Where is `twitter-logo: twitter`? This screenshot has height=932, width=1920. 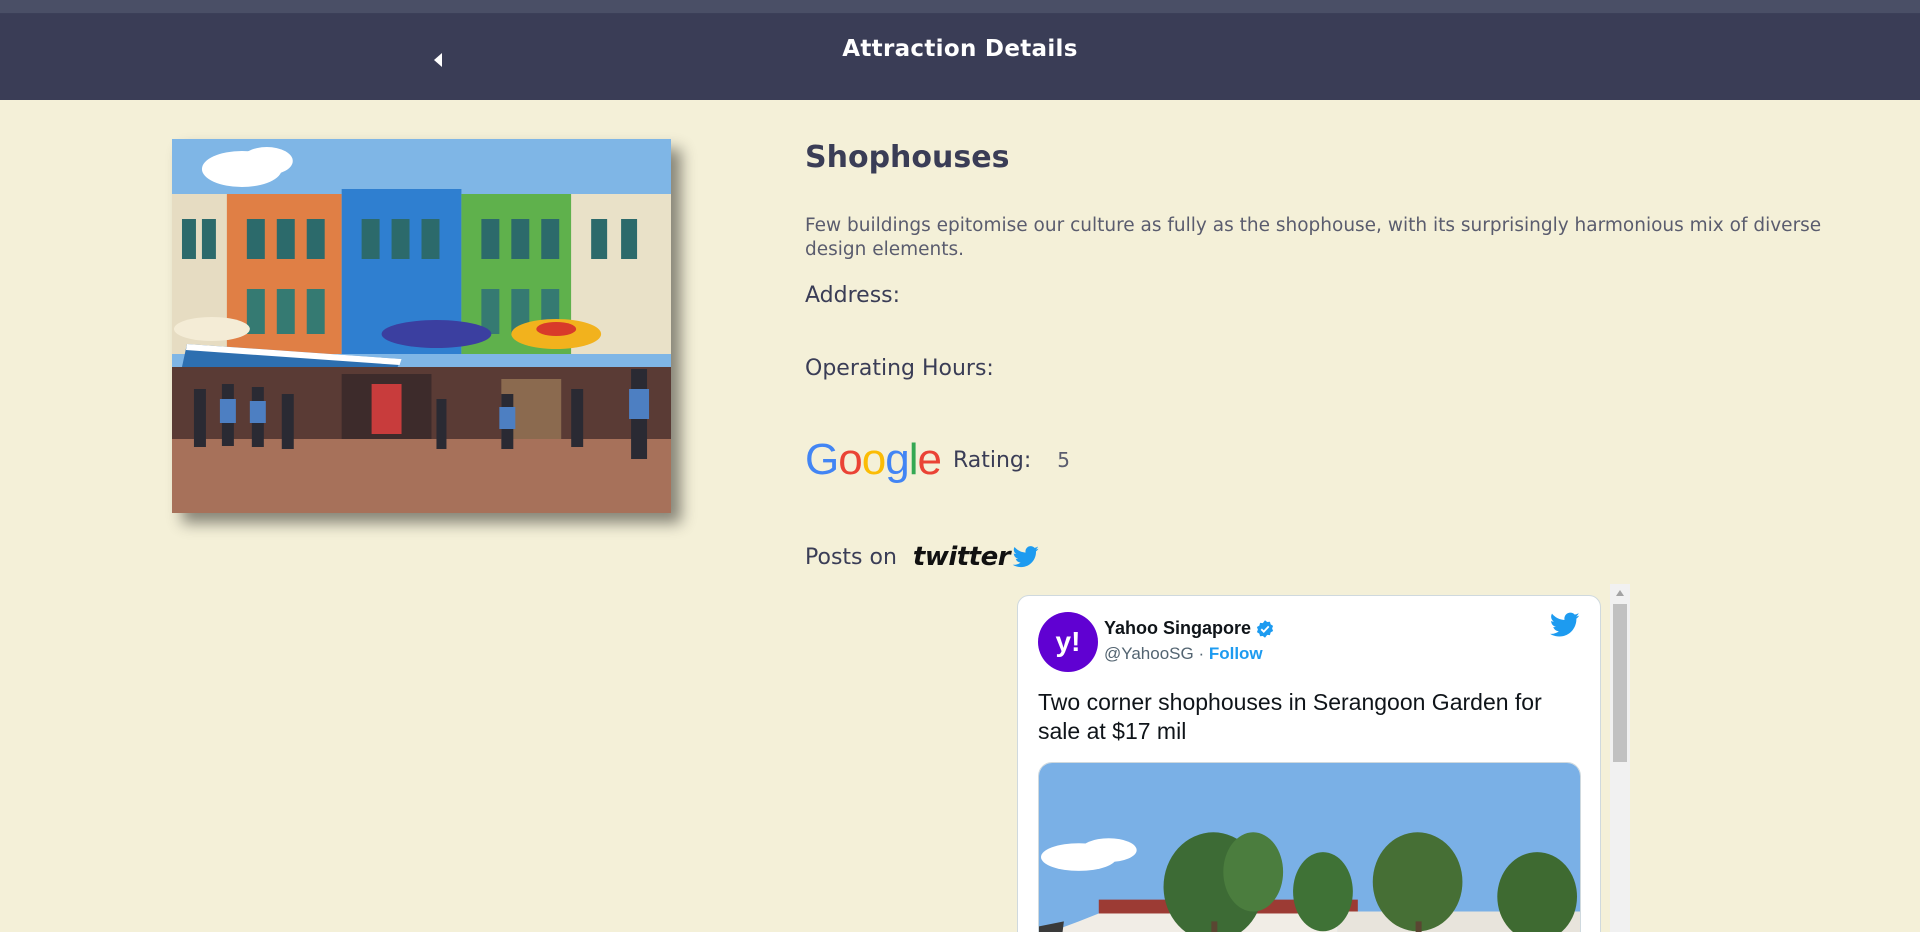 twitter-logo: twitter is located at coordinates (976, 557).